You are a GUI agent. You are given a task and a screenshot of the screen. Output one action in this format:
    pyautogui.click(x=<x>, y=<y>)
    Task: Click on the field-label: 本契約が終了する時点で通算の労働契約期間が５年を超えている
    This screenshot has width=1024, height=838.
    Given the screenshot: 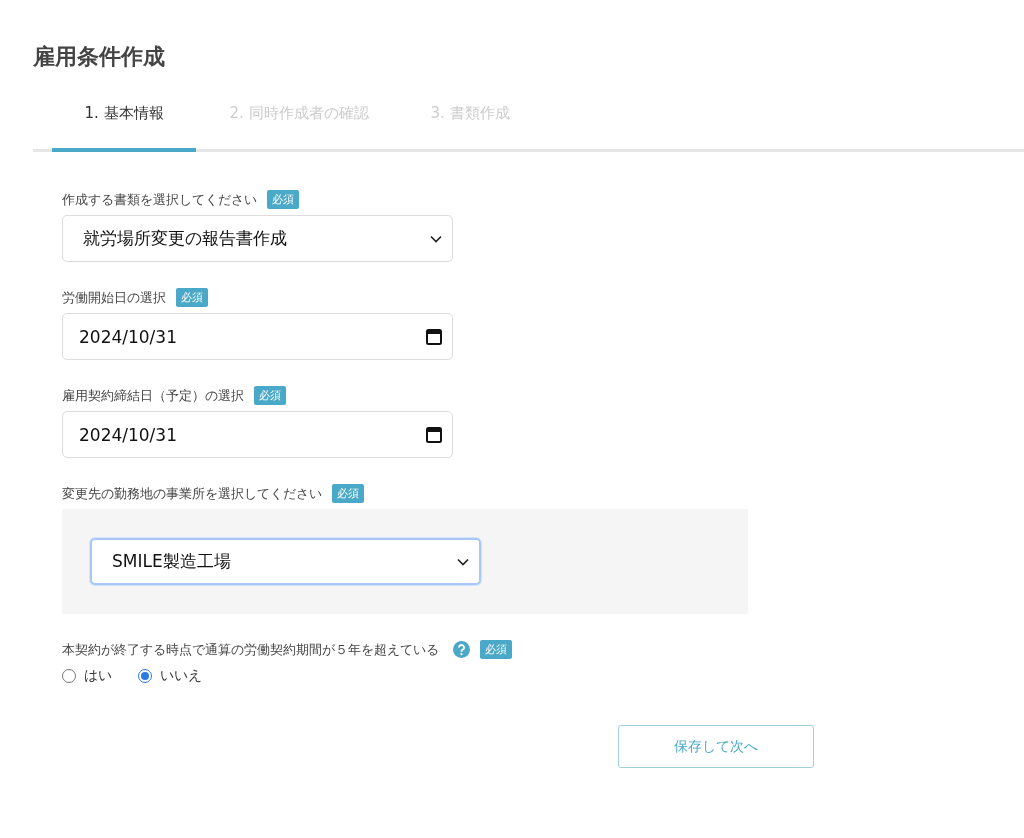 What is the action you would take?
    pyautogui.click(x=250, y=649)
    